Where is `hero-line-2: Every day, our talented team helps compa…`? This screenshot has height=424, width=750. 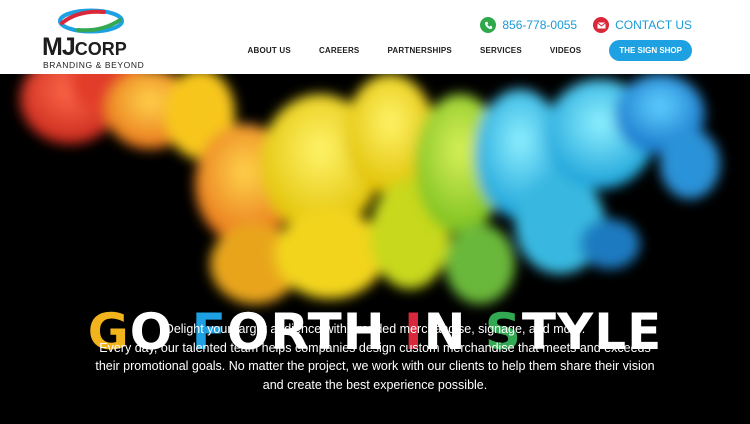
hero-line-2: Every day, our talented team helps compa… is located at coordinates (375, 366).